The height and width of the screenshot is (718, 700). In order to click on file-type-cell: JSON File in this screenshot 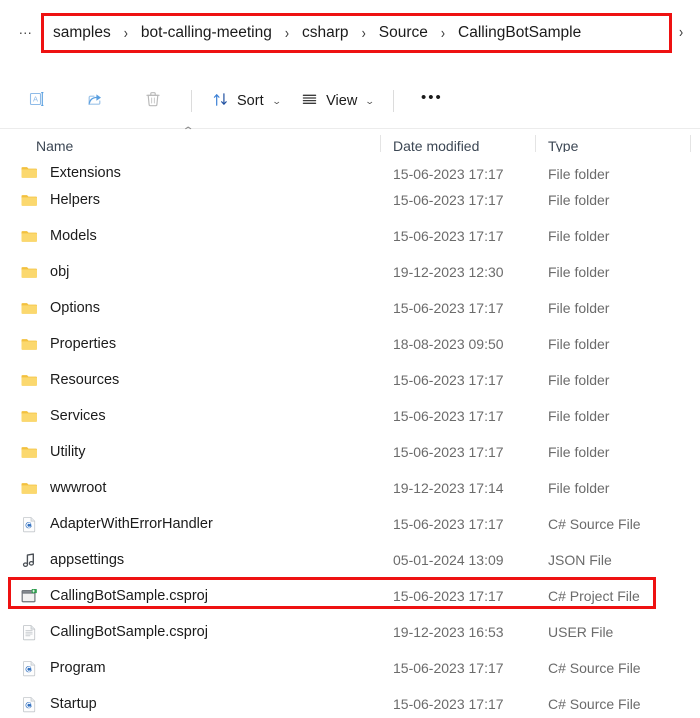, I will do `click(580, 560)`.